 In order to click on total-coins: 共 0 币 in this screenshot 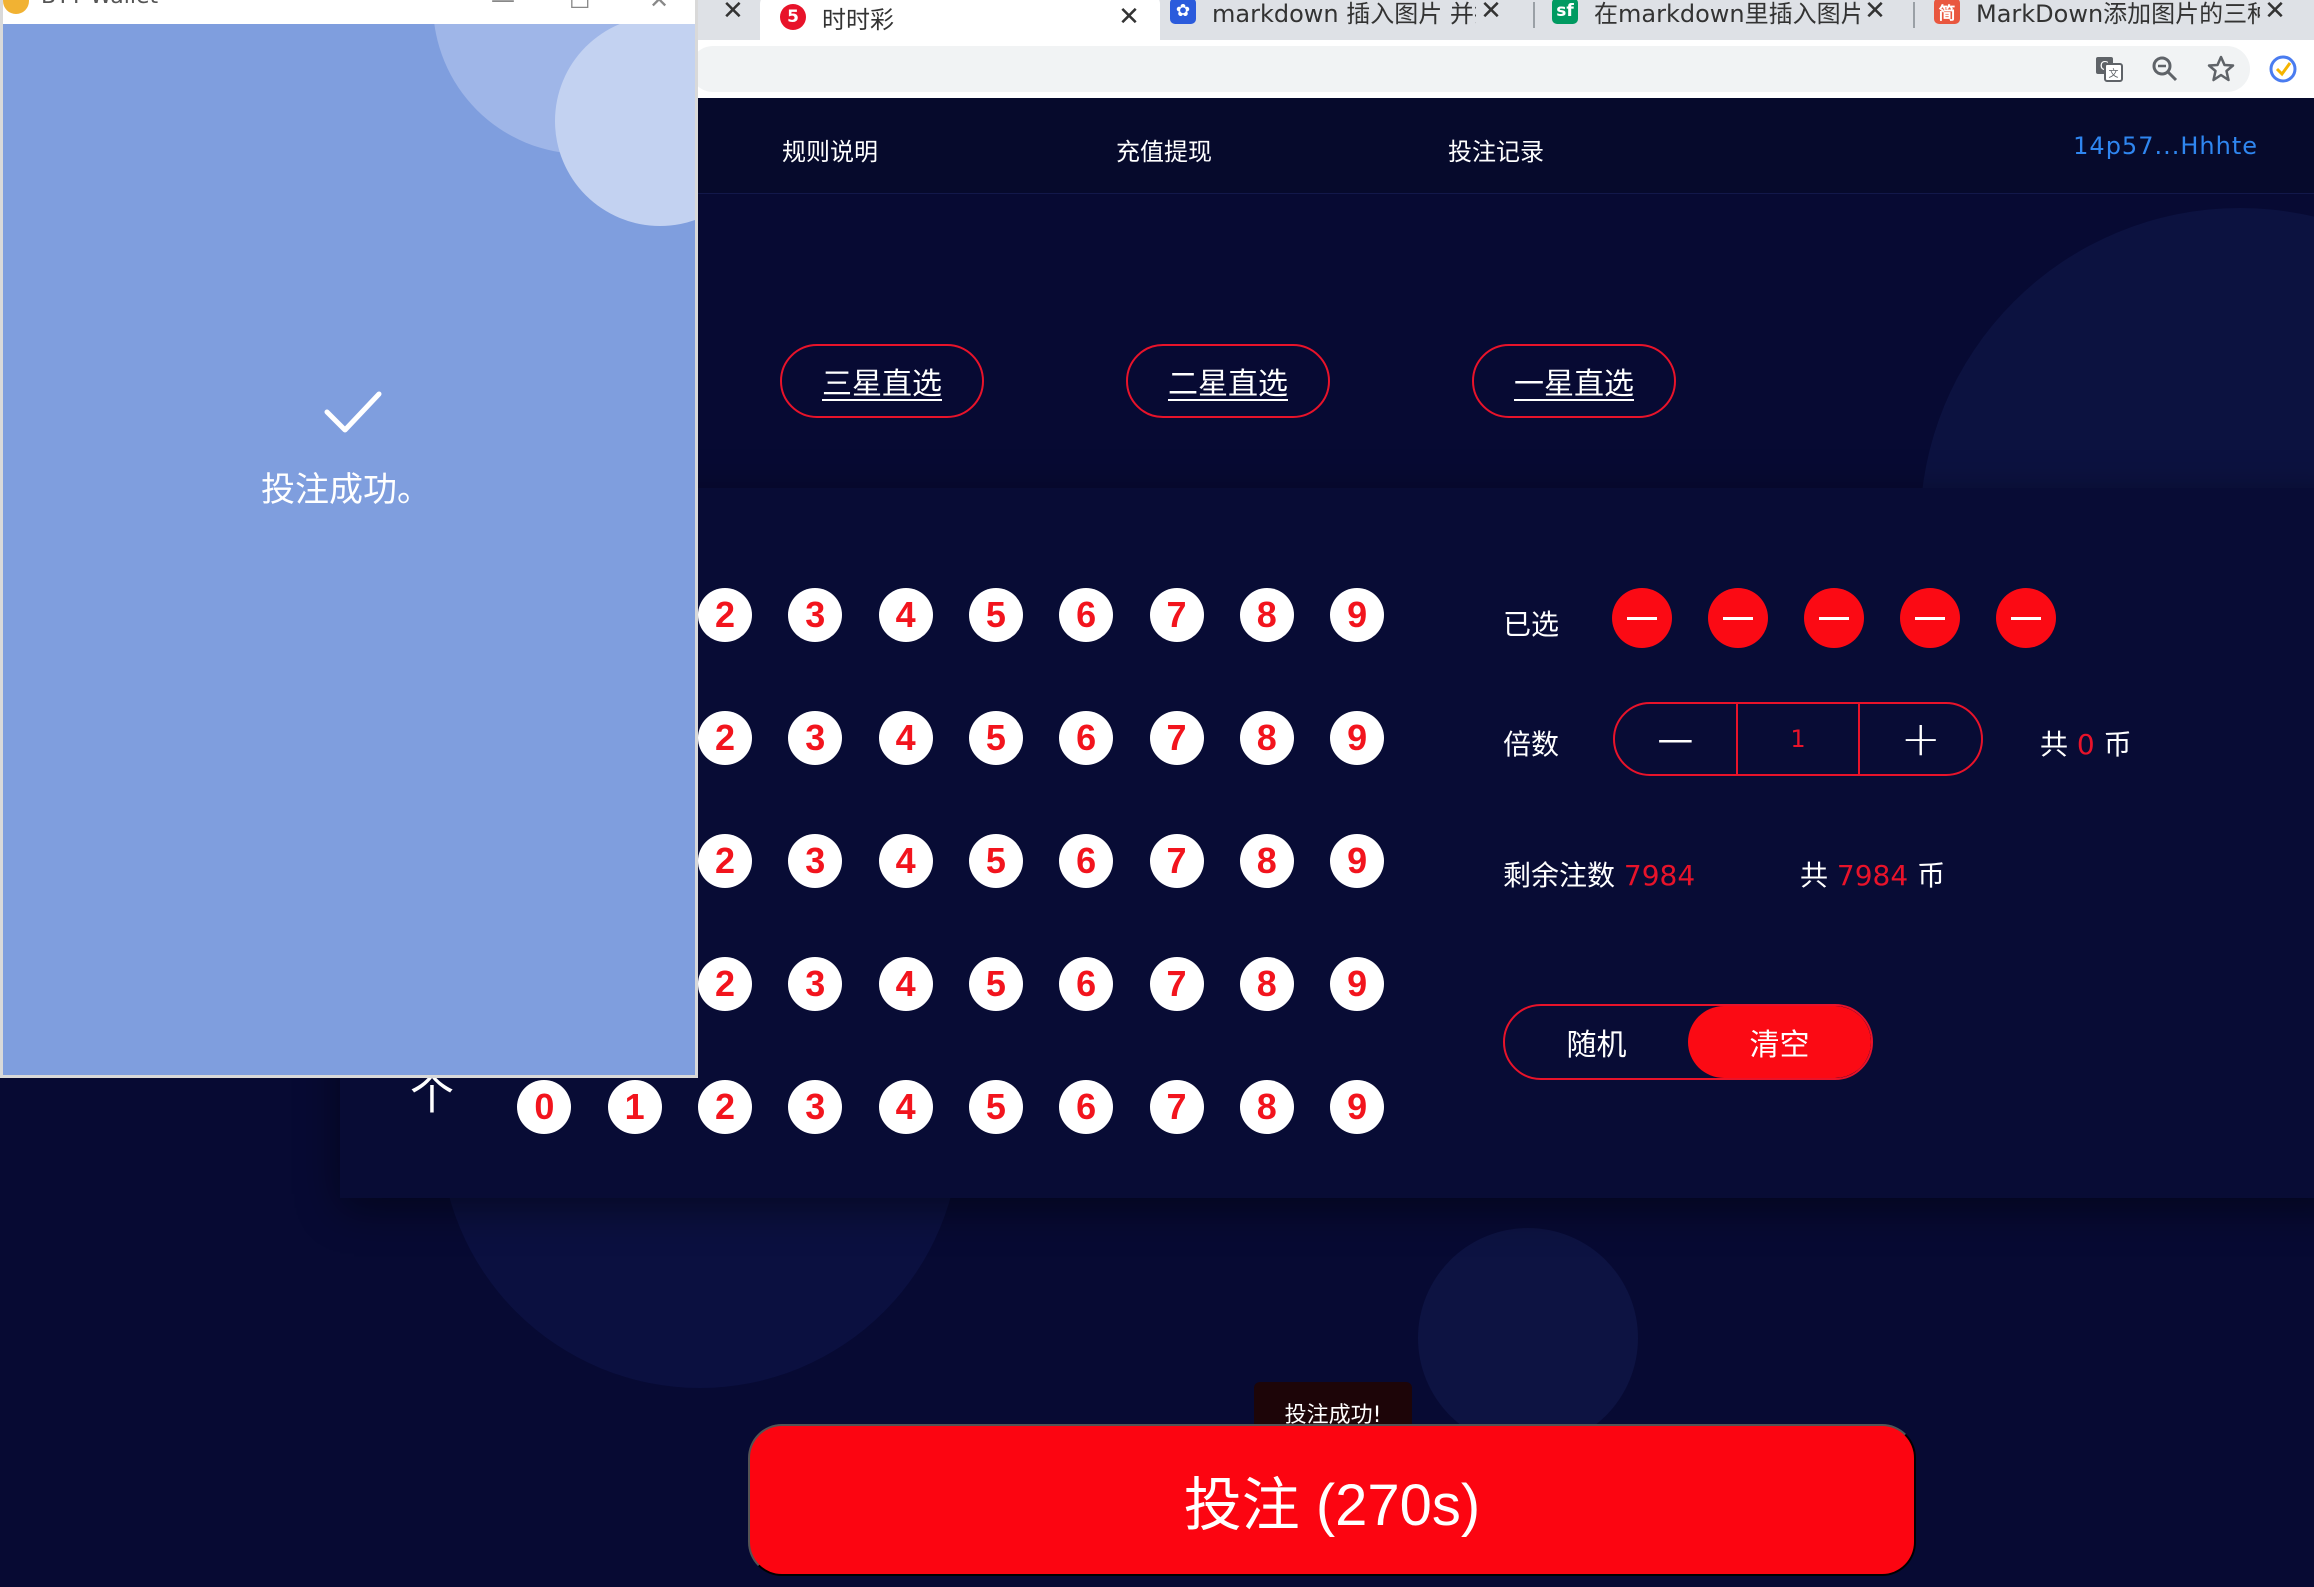, I will do `click(2086, 743)`.